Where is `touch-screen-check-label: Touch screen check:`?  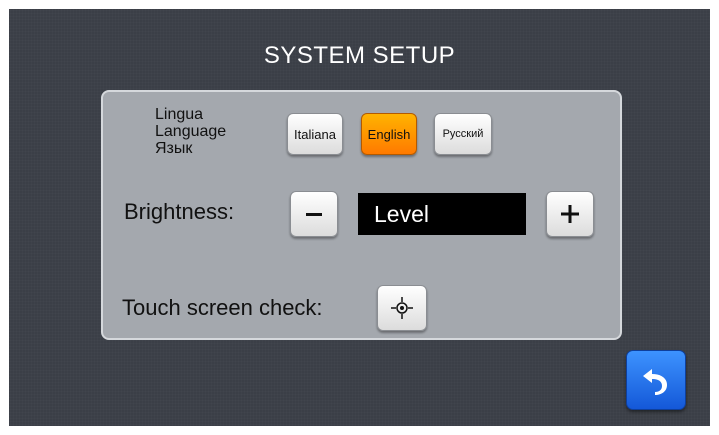
touch-screen-check-label: Touch screen check: is located at coordinates (222, 307).